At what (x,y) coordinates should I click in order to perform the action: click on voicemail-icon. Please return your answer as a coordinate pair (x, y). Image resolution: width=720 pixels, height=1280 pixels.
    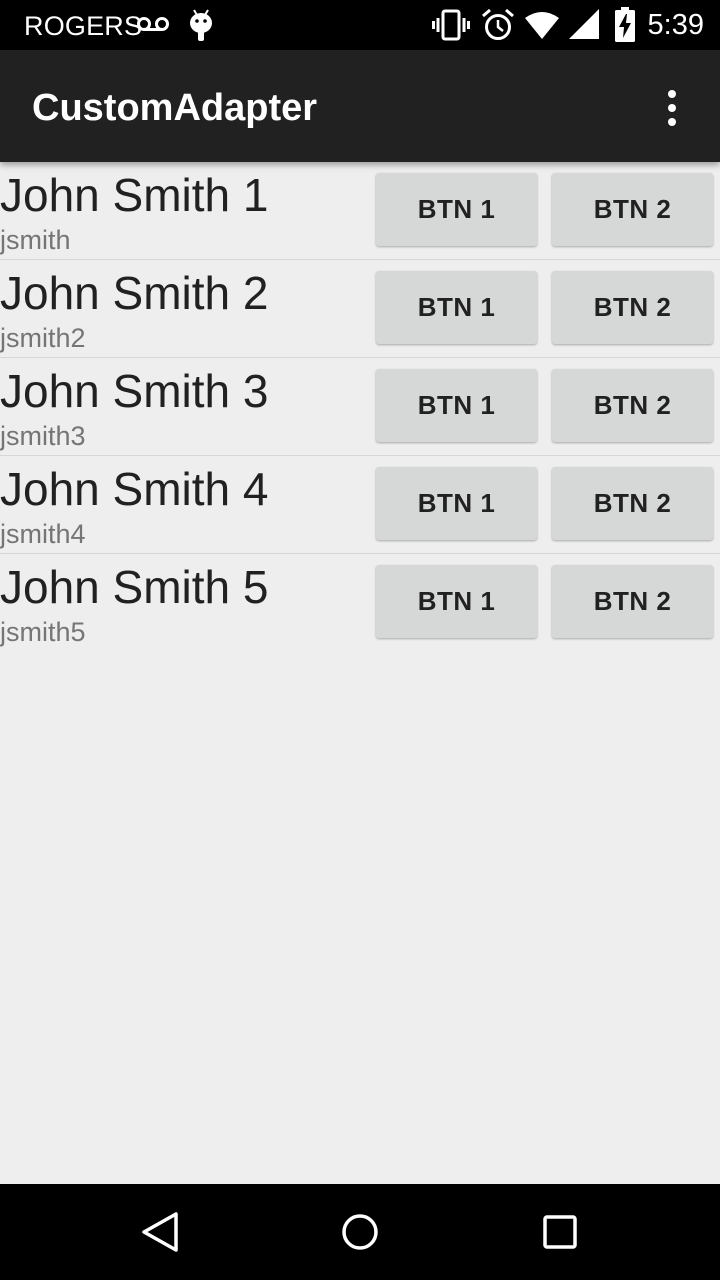
    Looking at the image, I should click on (153, 24).